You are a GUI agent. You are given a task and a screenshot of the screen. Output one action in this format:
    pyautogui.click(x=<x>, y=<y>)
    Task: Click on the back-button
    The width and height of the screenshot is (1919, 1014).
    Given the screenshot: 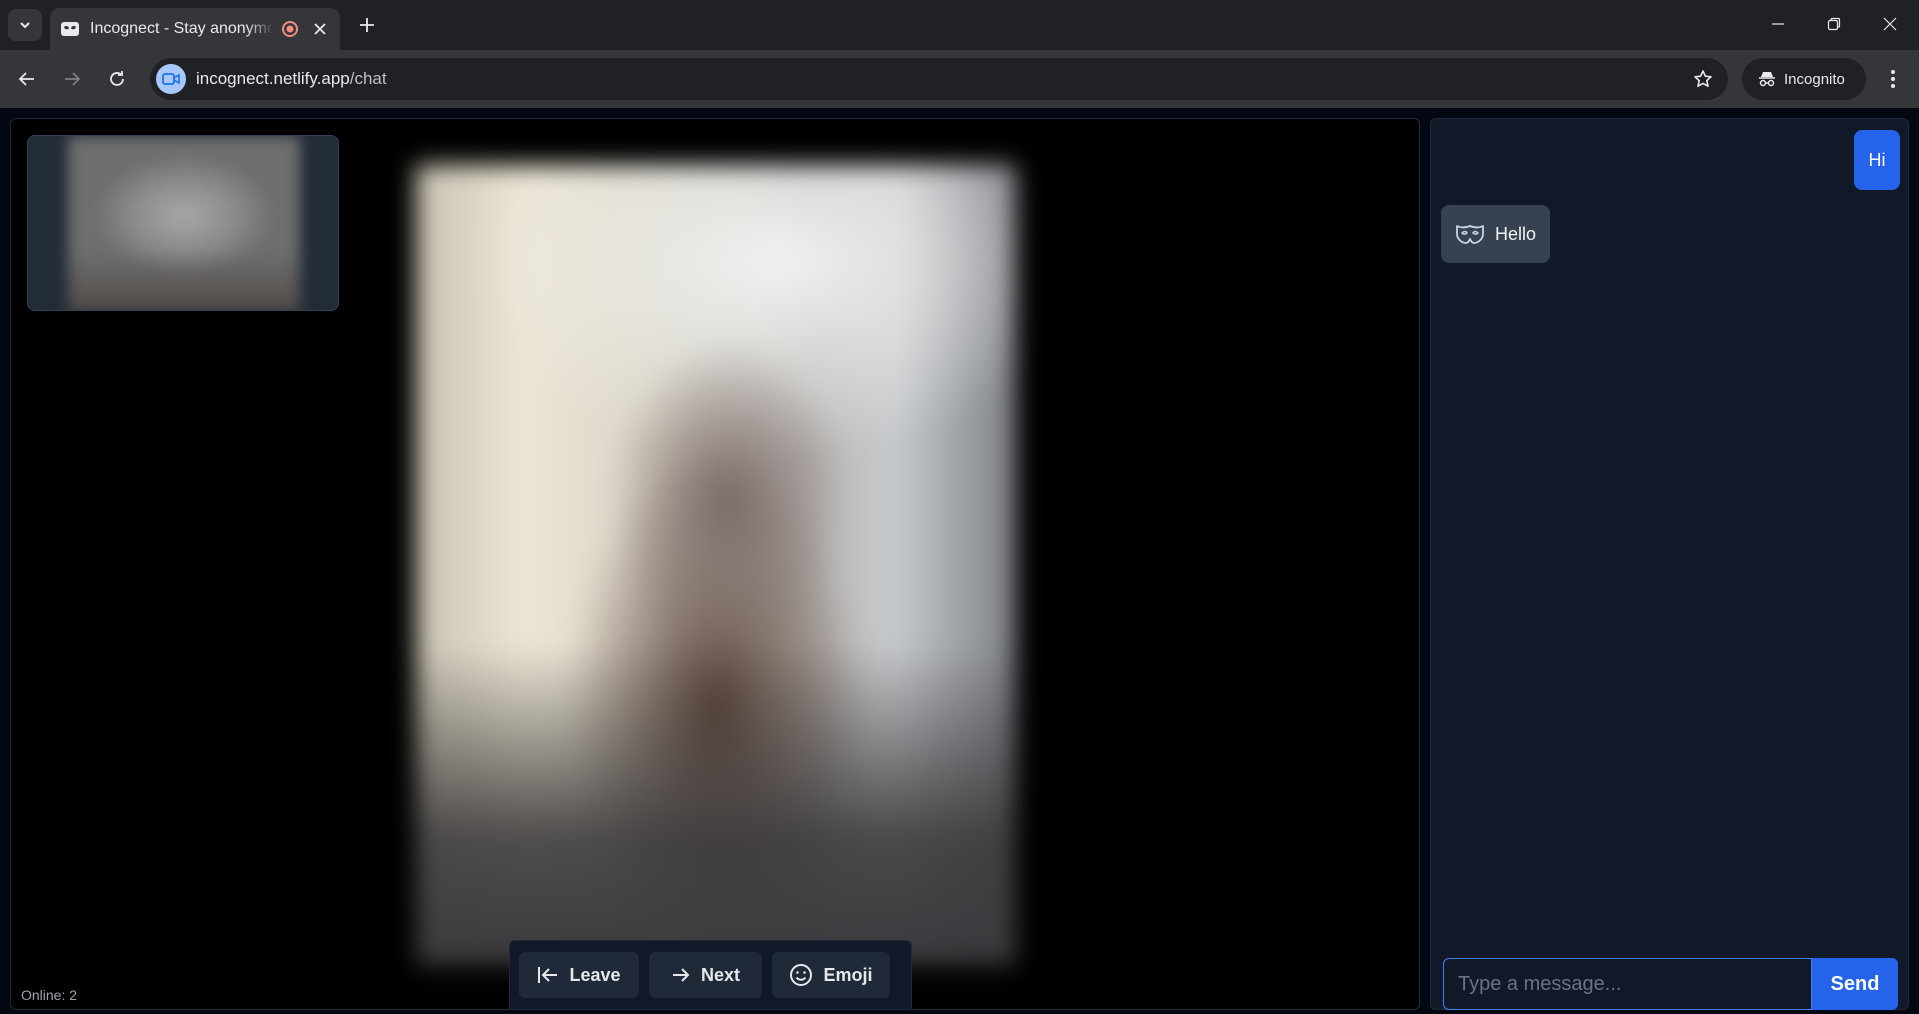 What is the action you would take?
    pyautogui.click(x=27, y=79)
    